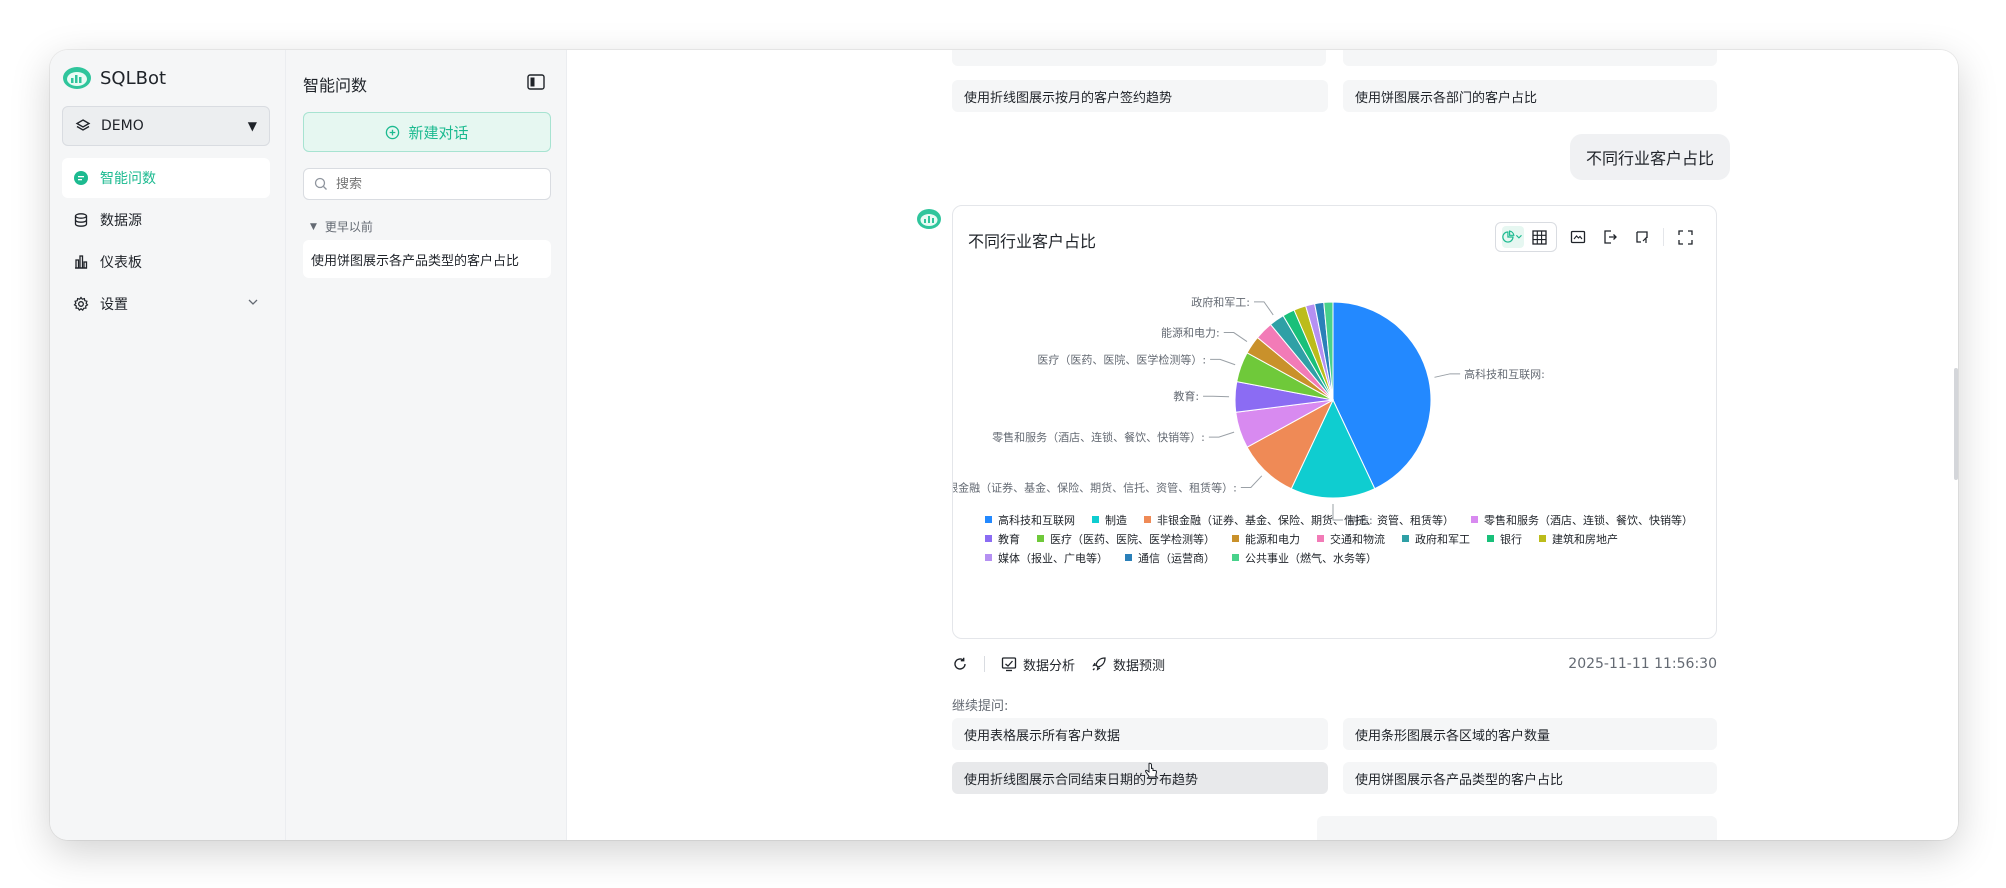 This screenshot has height=888, width=2006. What do you see at coordinates (984, 664) in the screenshot?
I see `actions-divider` at bounding box center [984, 664].